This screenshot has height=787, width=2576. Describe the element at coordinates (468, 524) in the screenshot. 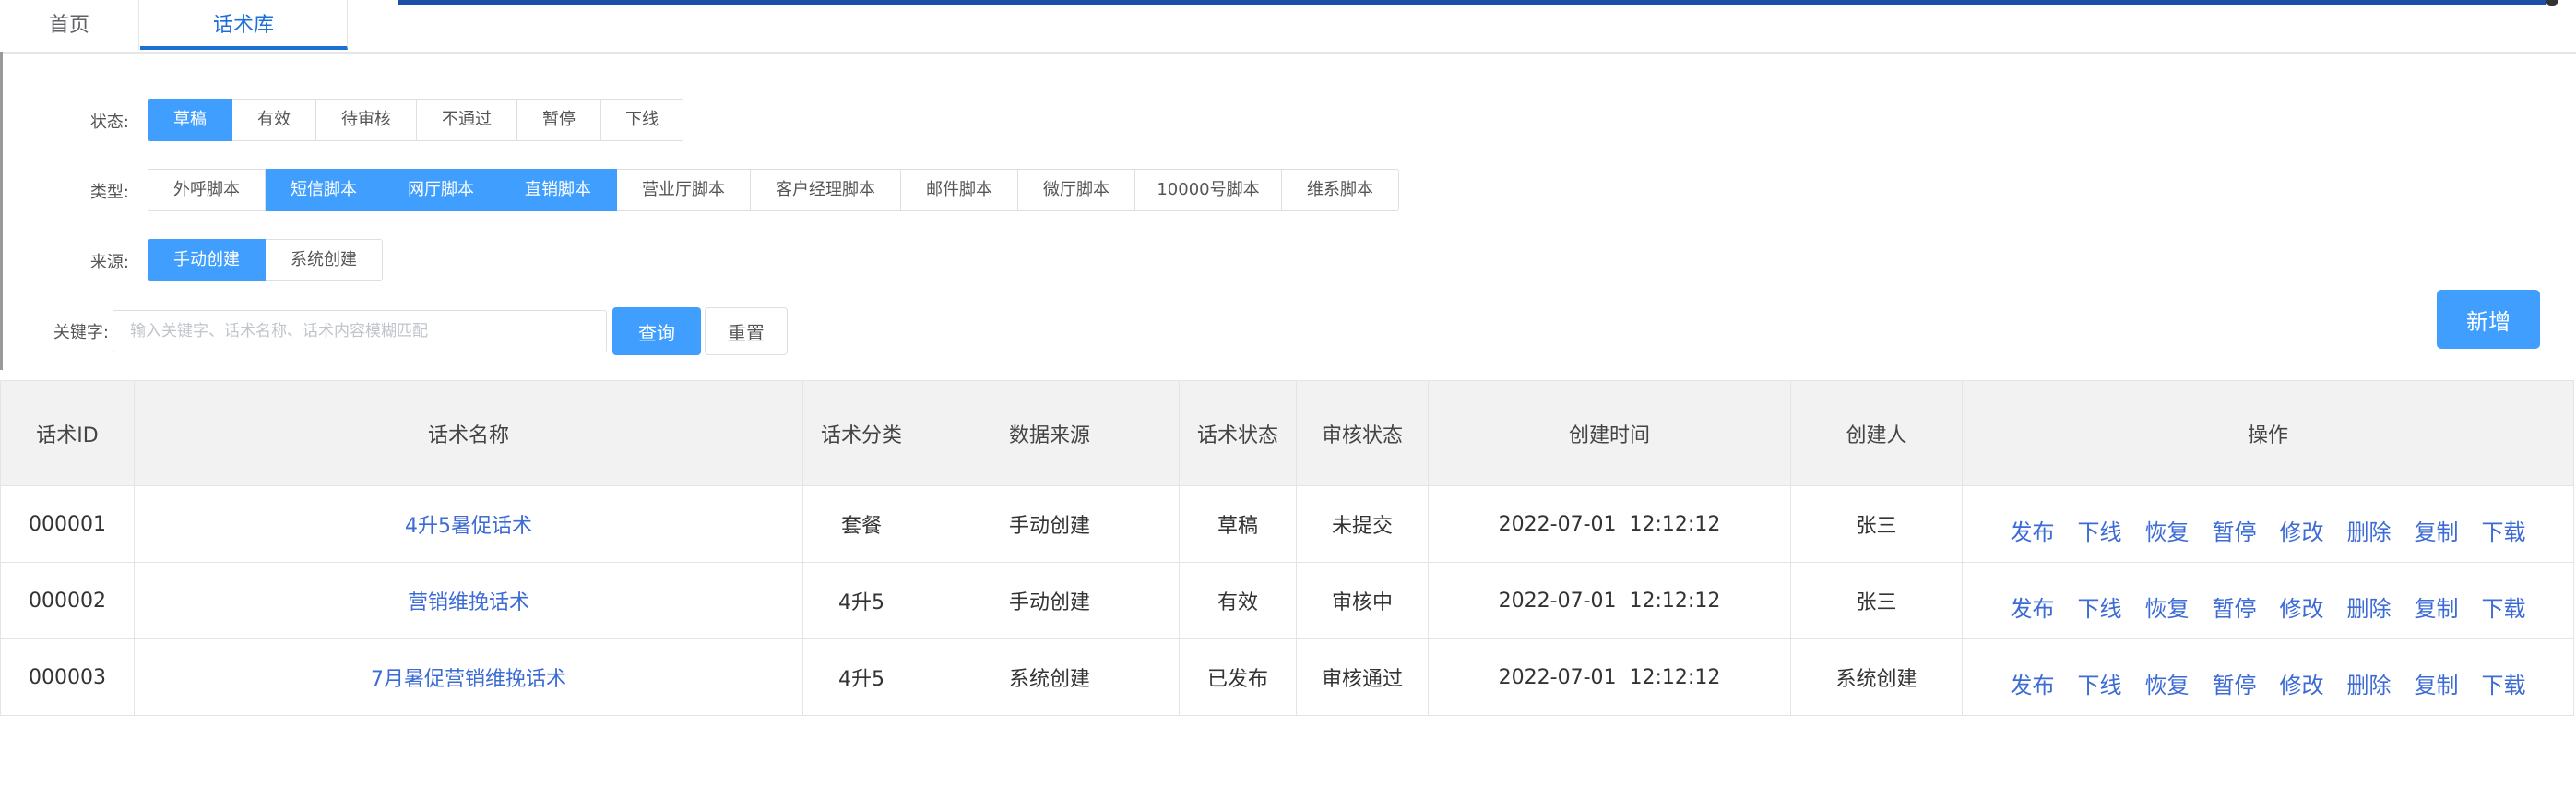

I see `cell-name-link: 4升5暑促话术` at that location.